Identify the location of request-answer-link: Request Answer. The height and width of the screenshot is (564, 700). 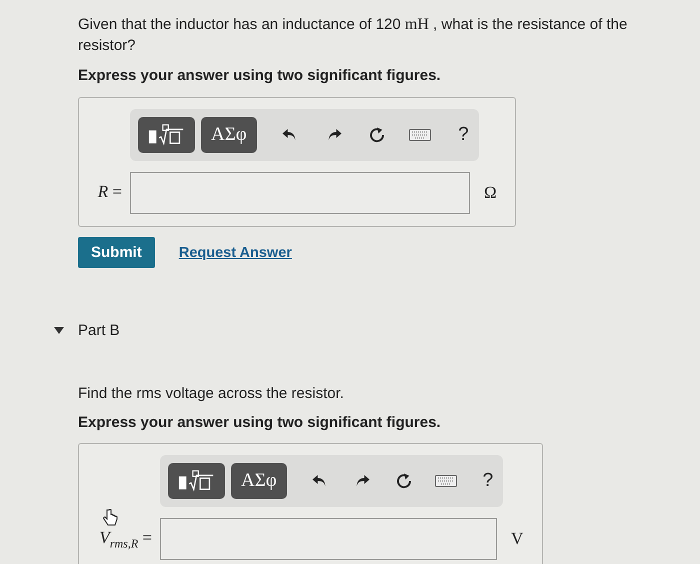
(235, 252).